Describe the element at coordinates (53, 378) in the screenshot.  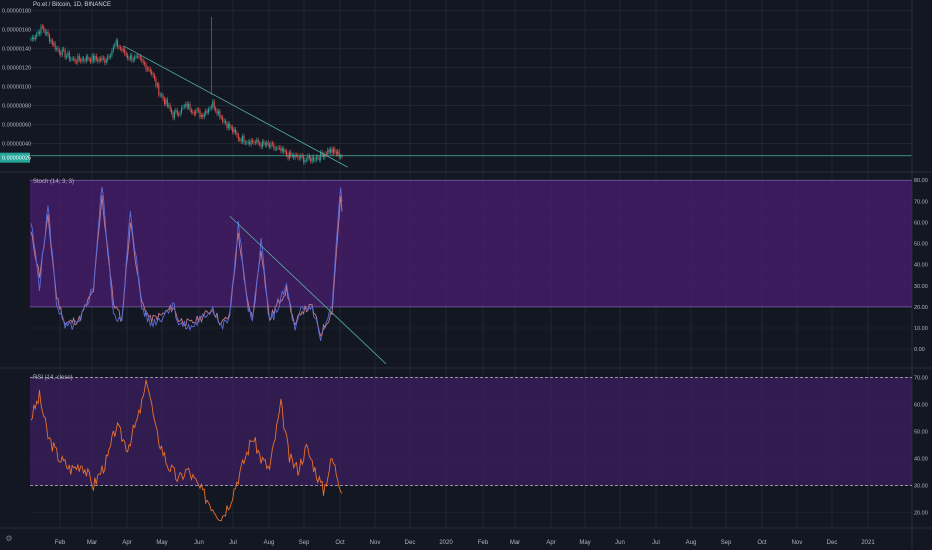
I see `rsi-pane-title: RSI (14, close)` at that location.